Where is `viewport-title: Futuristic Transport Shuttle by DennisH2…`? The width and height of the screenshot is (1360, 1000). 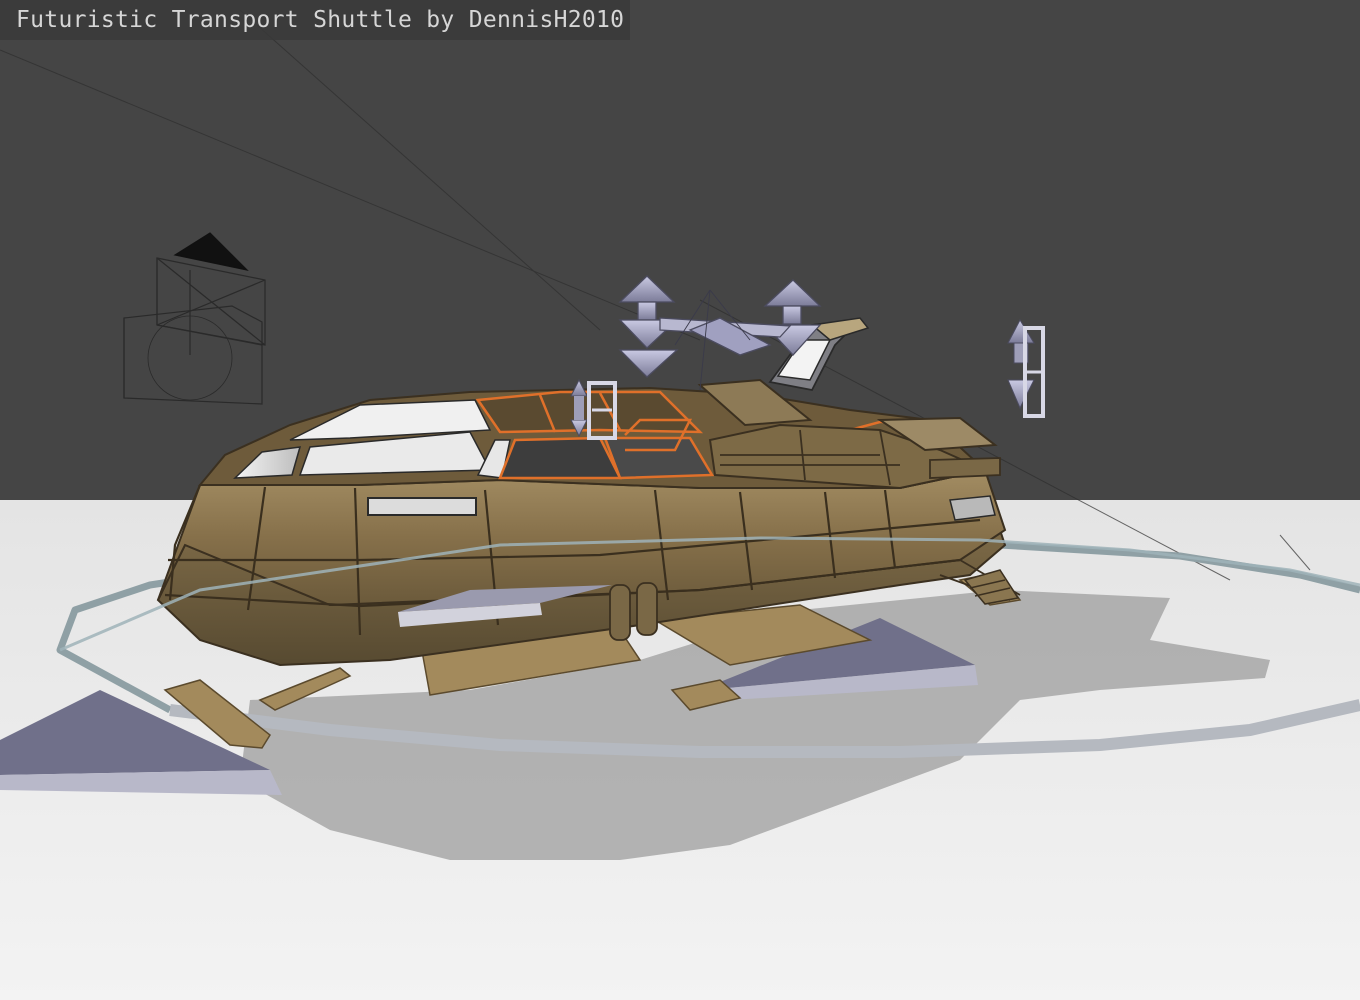
viewport-title: Futuristic Transport Shuttle by DennisH2… is located at coordinates (315, 20).